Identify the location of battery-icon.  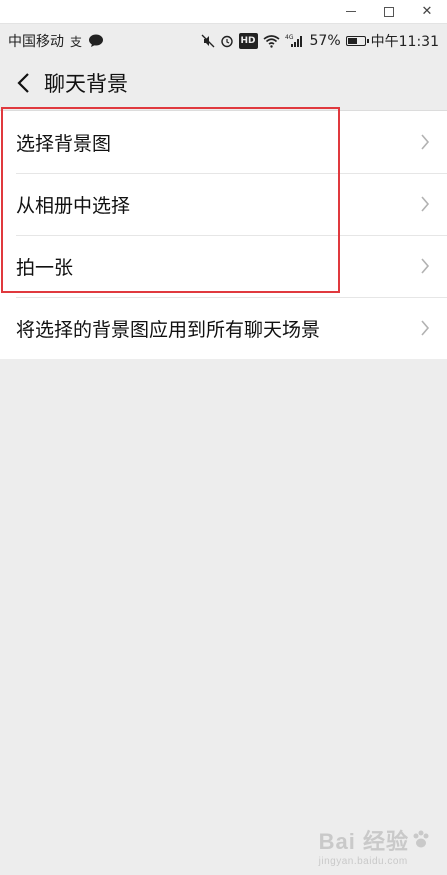
(357, 41).